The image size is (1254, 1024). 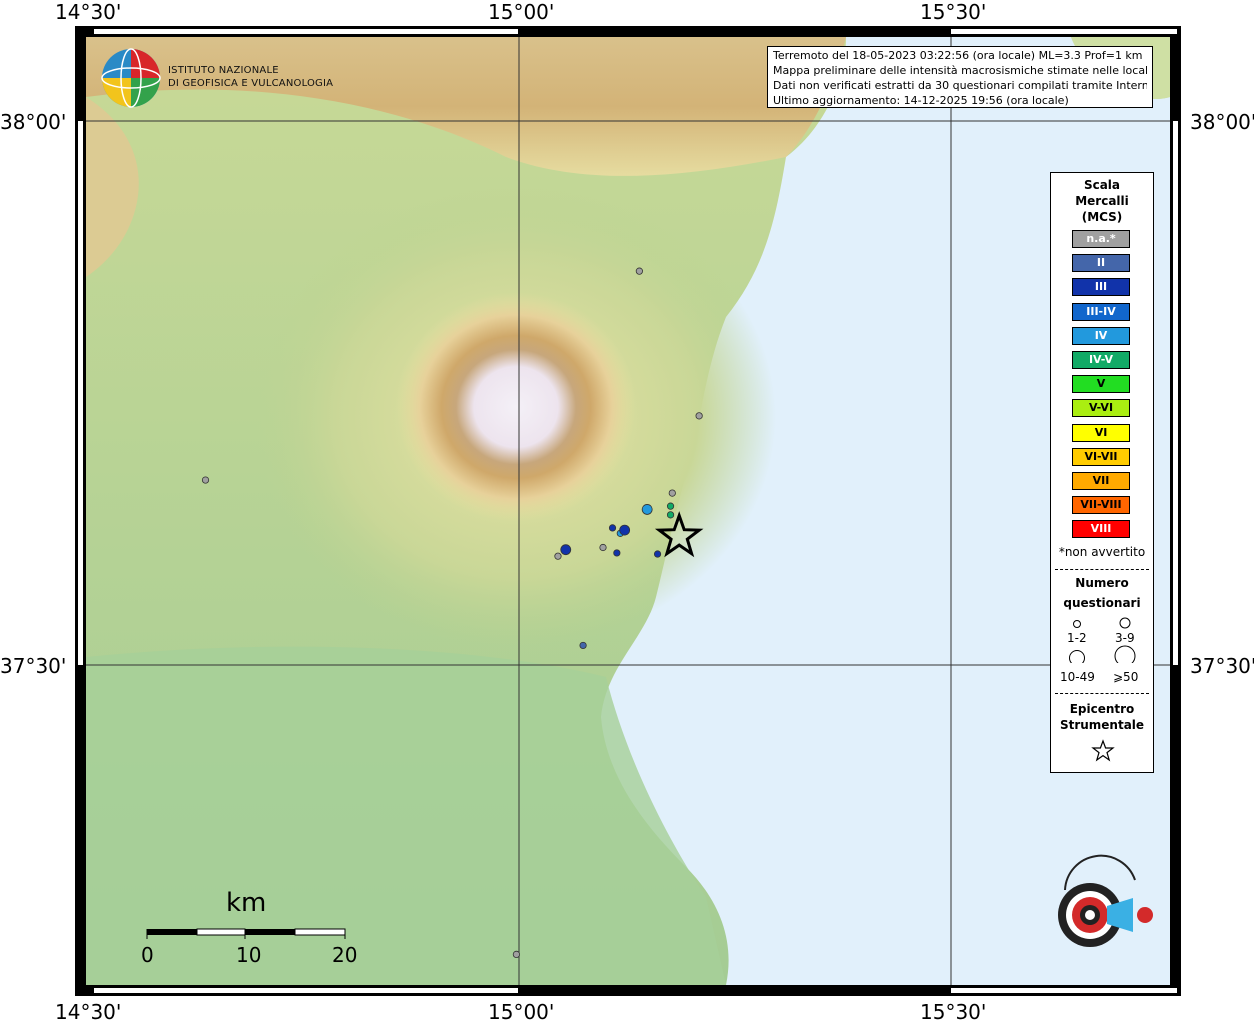 What do you see at coordinates (88, 12) in the screenshot?
I see `top-label-1: 14°30'` at bounding box center [88, 12].